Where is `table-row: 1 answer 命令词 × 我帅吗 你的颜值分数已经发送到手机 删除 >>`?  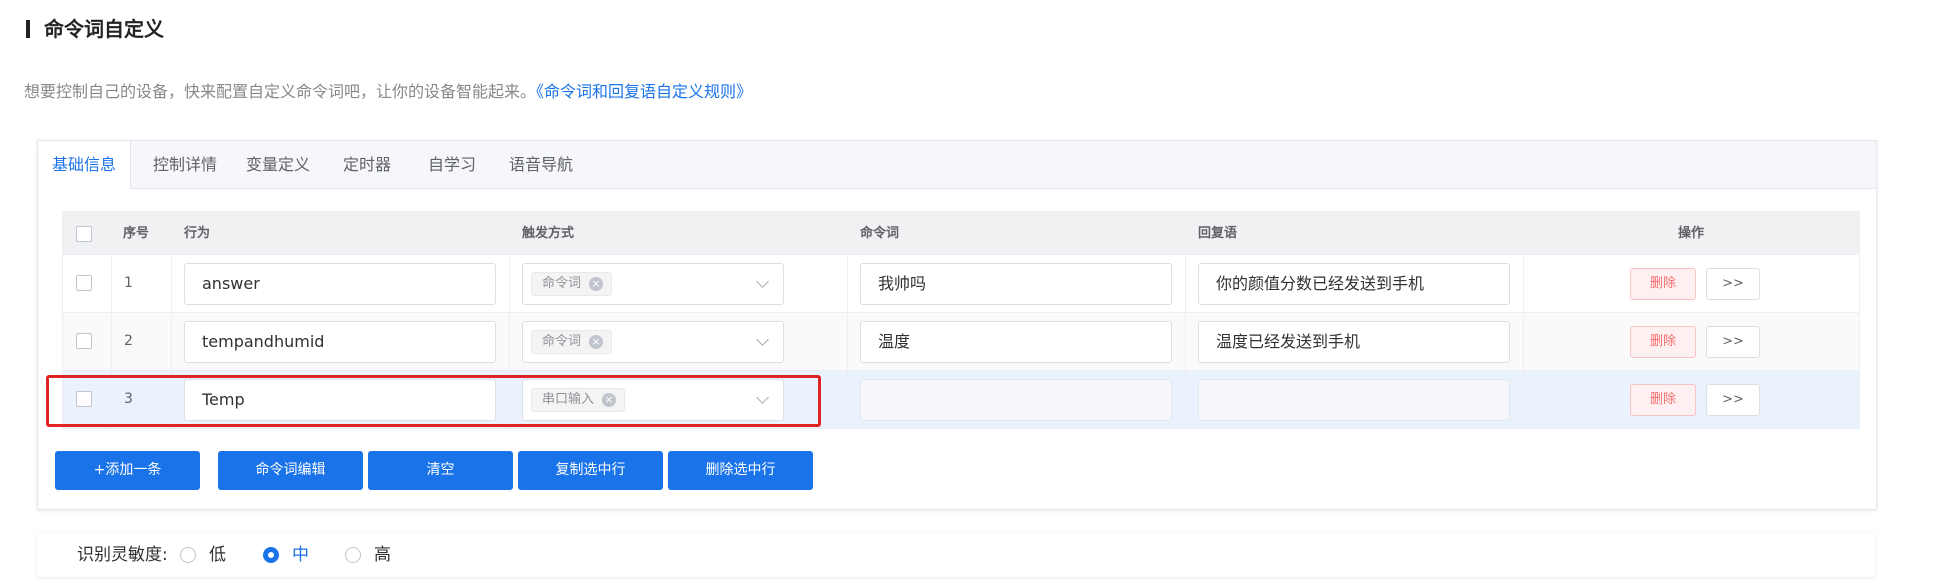
table-row: 1 answer 命令词 × 我帅吗 你的颜值分数已经发送到手机 删除 >> is located at coordinates (961, 284).